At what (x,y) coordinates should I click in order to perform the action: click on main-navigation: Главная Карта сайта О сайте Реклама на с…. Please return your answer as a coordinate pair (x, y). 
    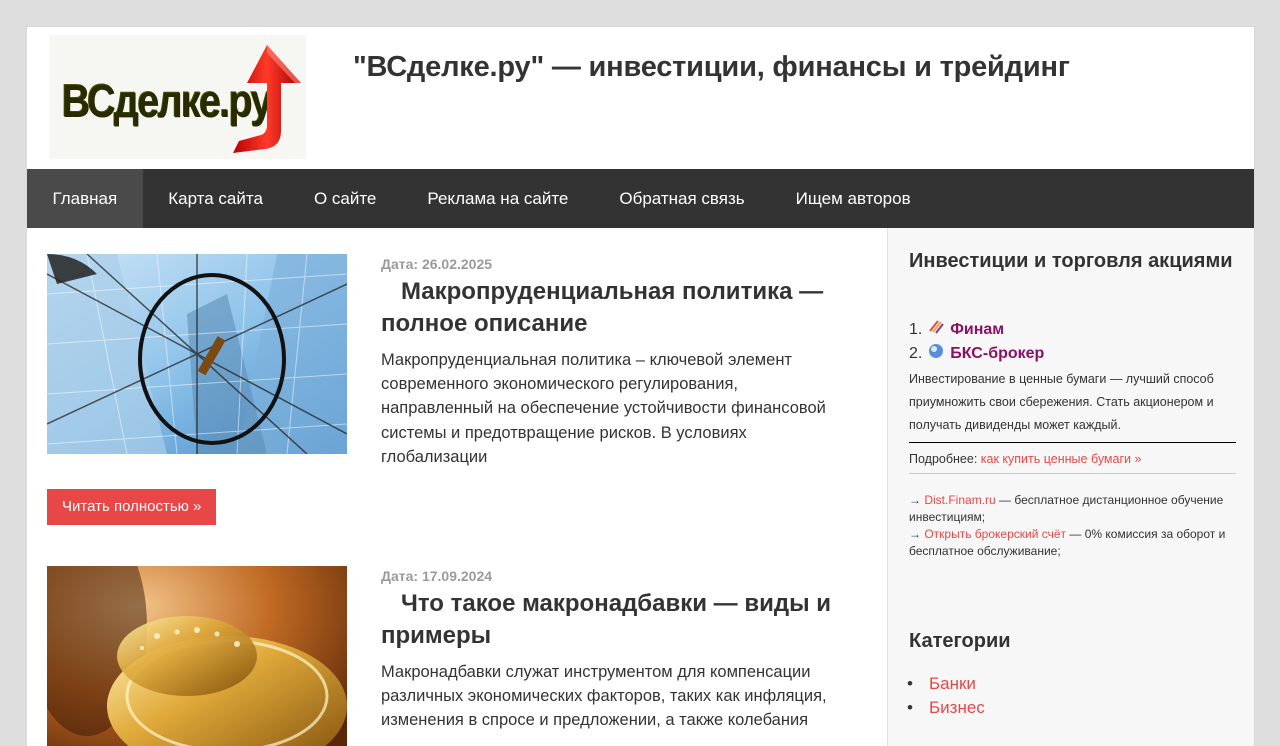
    Looking at the image, I should click on (640, 198).